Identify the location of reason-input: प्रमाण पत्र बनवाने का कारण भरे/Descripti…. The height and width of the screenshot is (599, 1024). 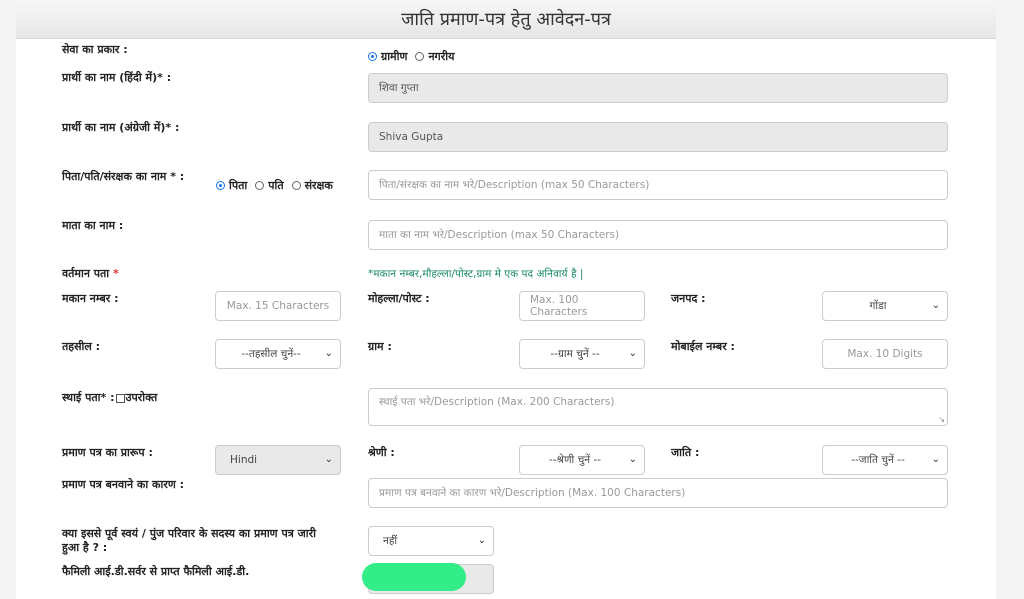
(658, 493).